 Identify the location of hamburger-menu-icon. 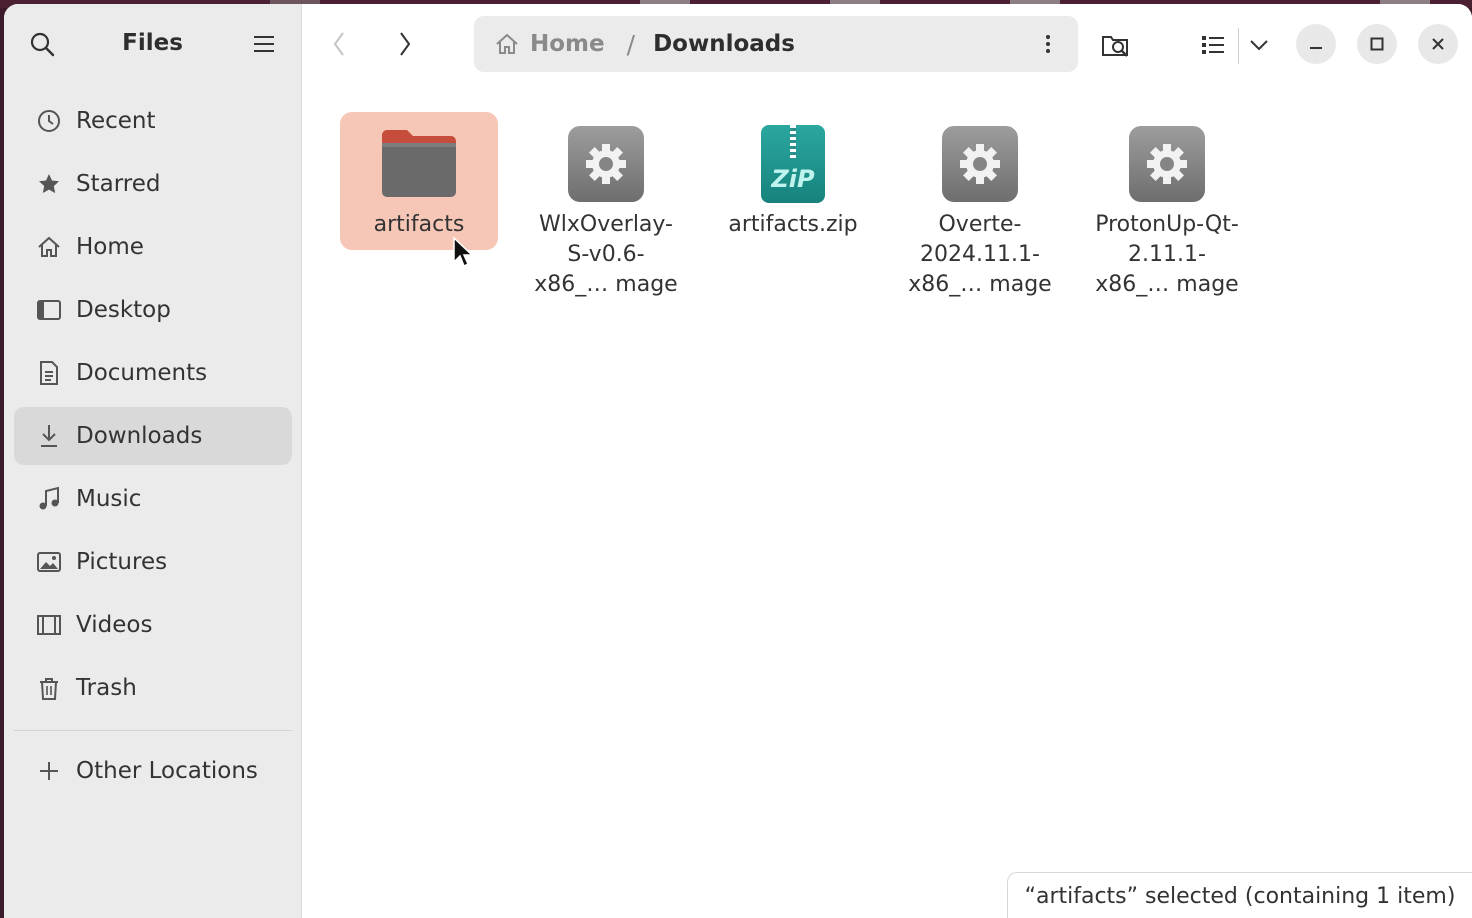
(264, 44).